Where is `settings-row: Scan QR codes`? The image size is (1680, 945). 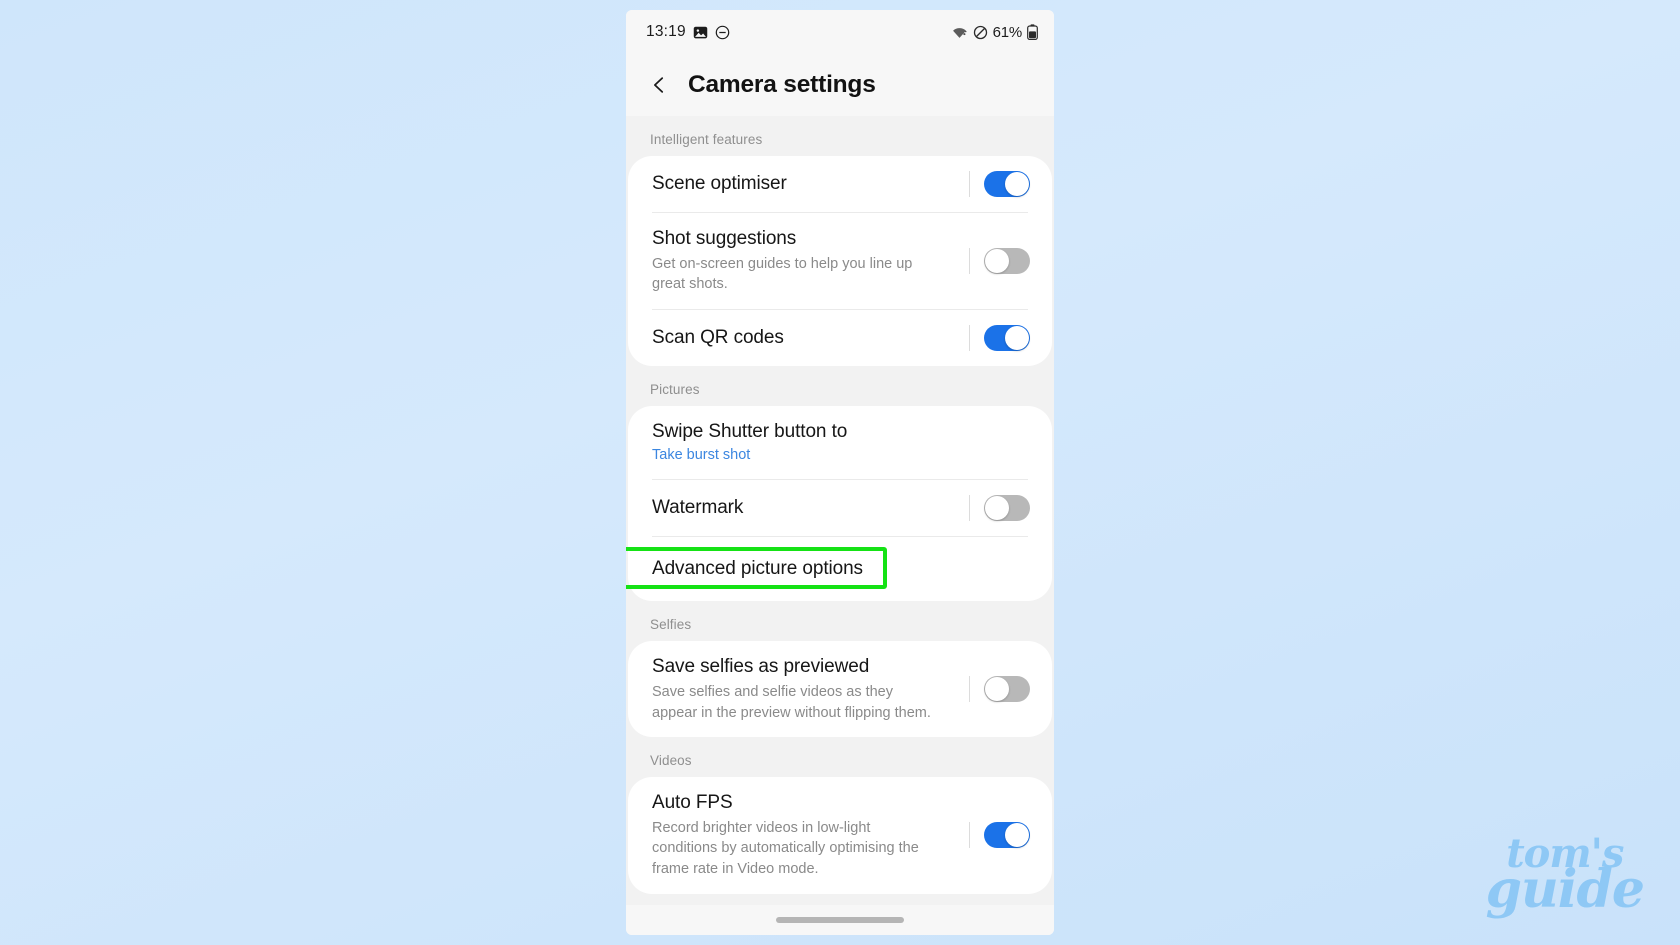 settings-row: Scan QR codes is located at coordinates (840, 338).